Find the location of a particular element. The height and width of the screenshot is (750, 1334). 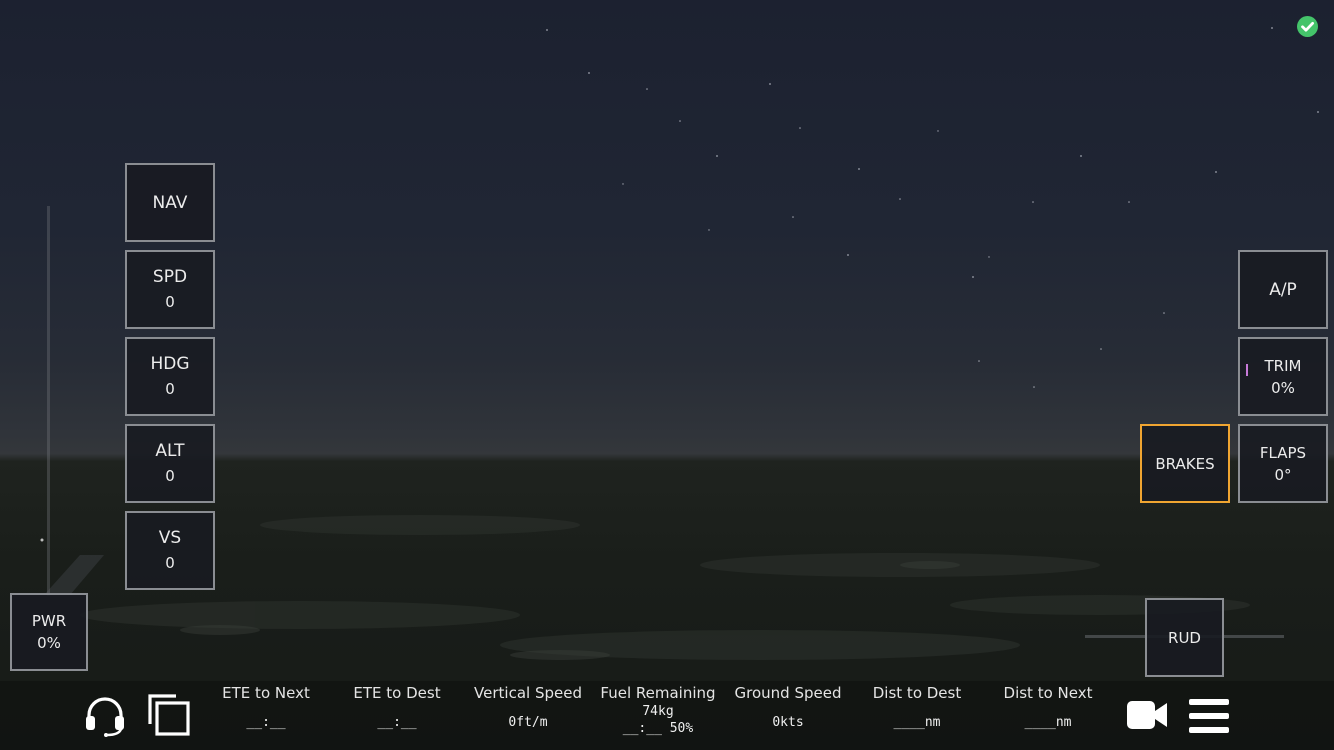

vertical-speed-label: VS is located at coordinates (170, 538).